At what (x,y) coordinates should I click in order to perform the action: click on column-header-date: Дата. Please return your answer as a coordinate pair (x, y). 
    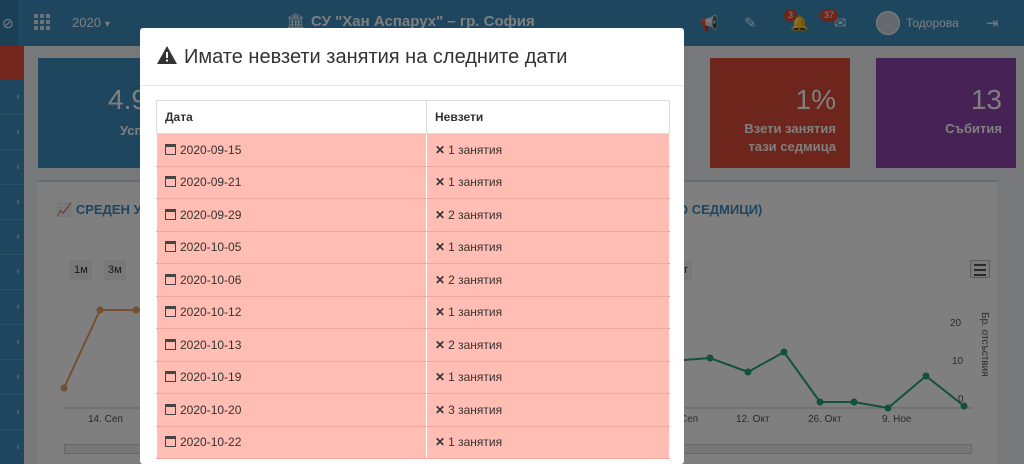
    Looking at the image, I should click on (291, 117).